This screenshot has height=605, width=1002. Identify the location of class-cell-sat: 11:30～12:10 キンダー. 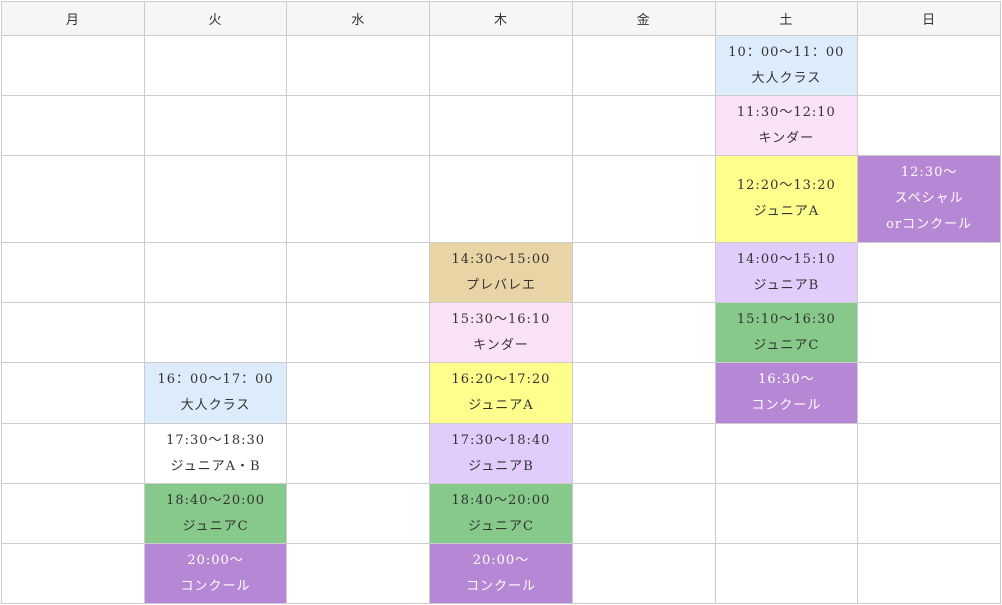
(786, 125).